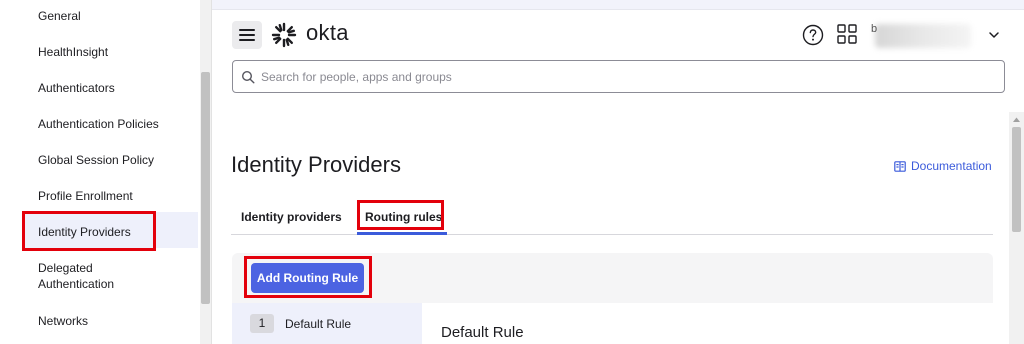  Describe the element at coordinates (874, 29) in the screenshot. I see `account-initial: b` at that location.